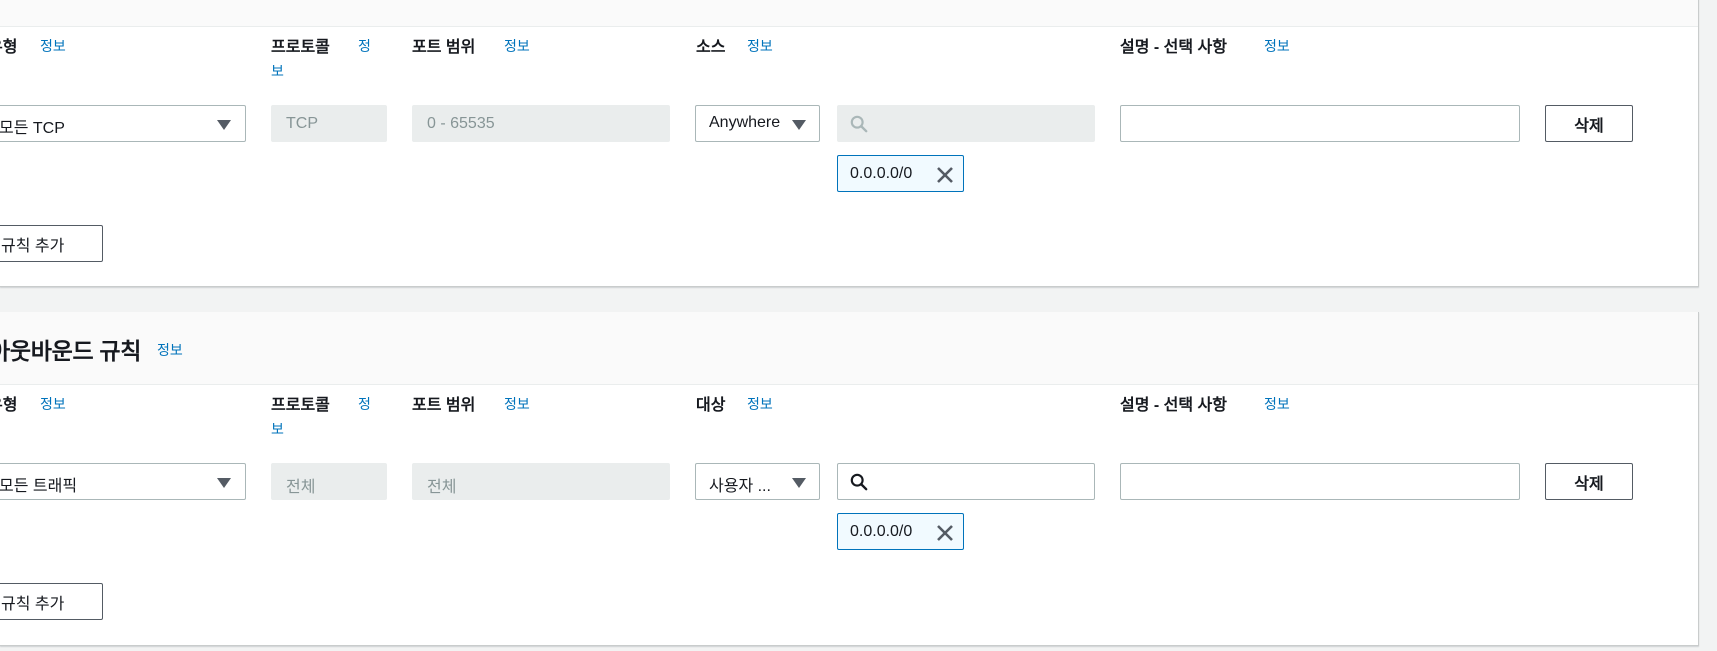 The width and height of the screenshot is (1717, 651). Describe the element at coordinates (329, 123) in the screenshot. I see `protocol-field: TCP` at that location.